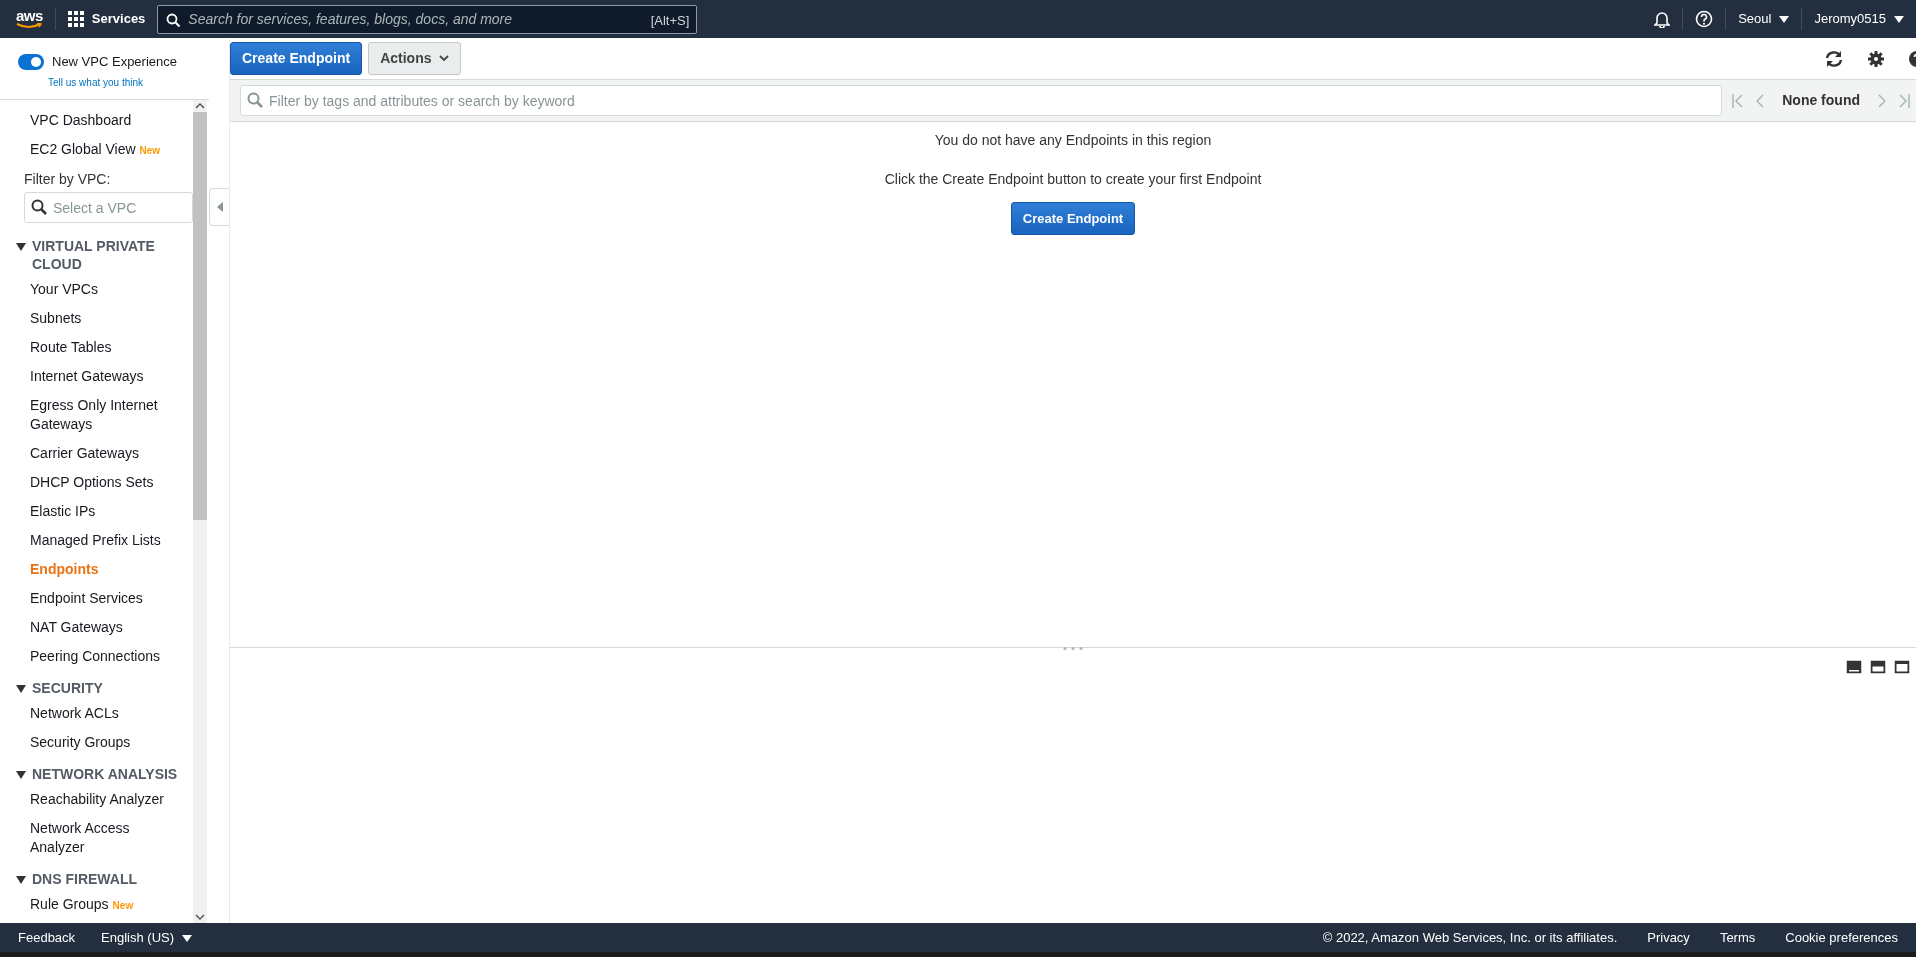 The height and width of the screenshot is (957, 1916). Describe the element at coordinates (114, 62) in the screenshot. I see `toggle-label: New VPC Experience` at that location.